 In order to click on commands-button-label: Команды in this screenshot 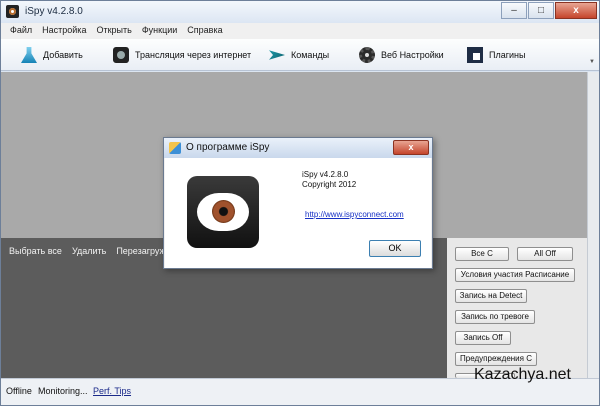, I will do `click(310, 55)`.